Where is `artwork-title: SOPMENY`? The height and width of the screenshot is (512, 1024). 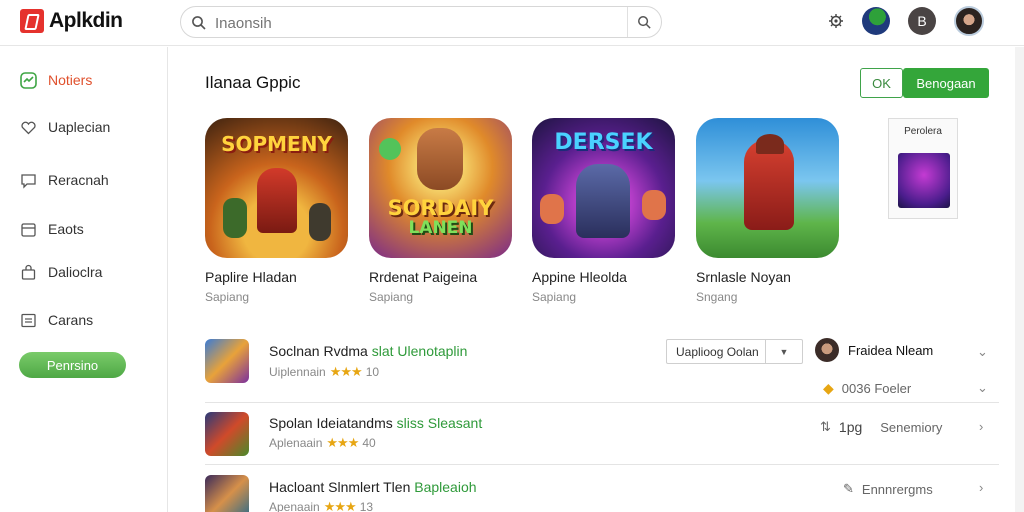 artwork-title: SOPMENY is located at coordinates (276, 144).